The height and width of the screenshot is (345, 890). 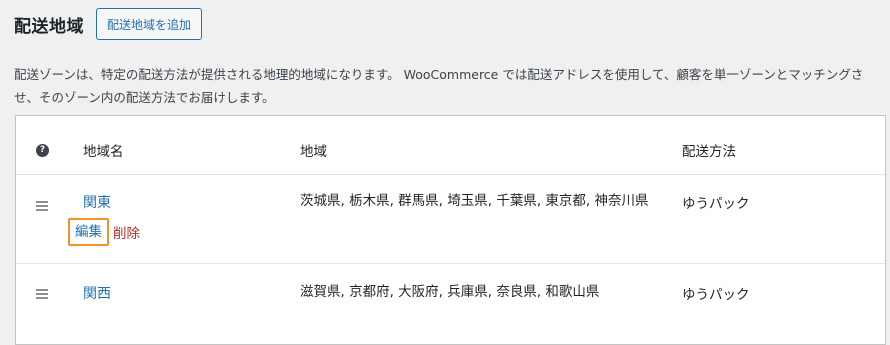 I want to click on edit-link: 編集, so click(x=88, y=232).